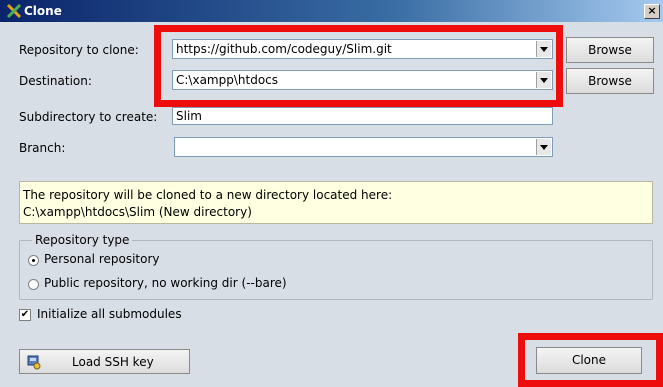  I want to click on subdirectory-input: Slim, so click(362, 116).